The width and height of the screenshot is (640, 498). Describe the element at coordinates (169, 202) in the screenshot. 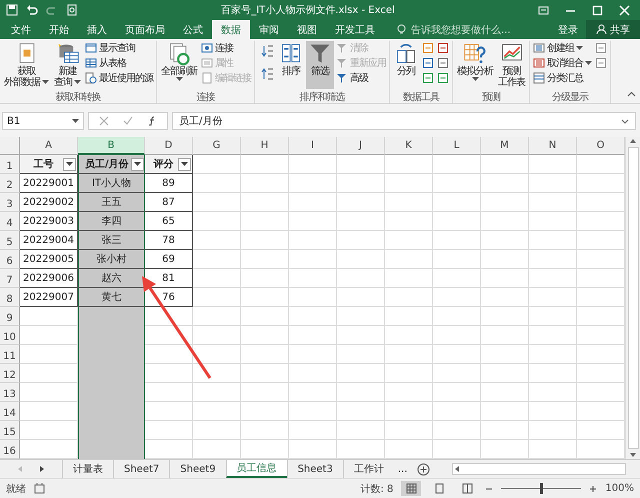

I see `table-cell: 87` at that location.